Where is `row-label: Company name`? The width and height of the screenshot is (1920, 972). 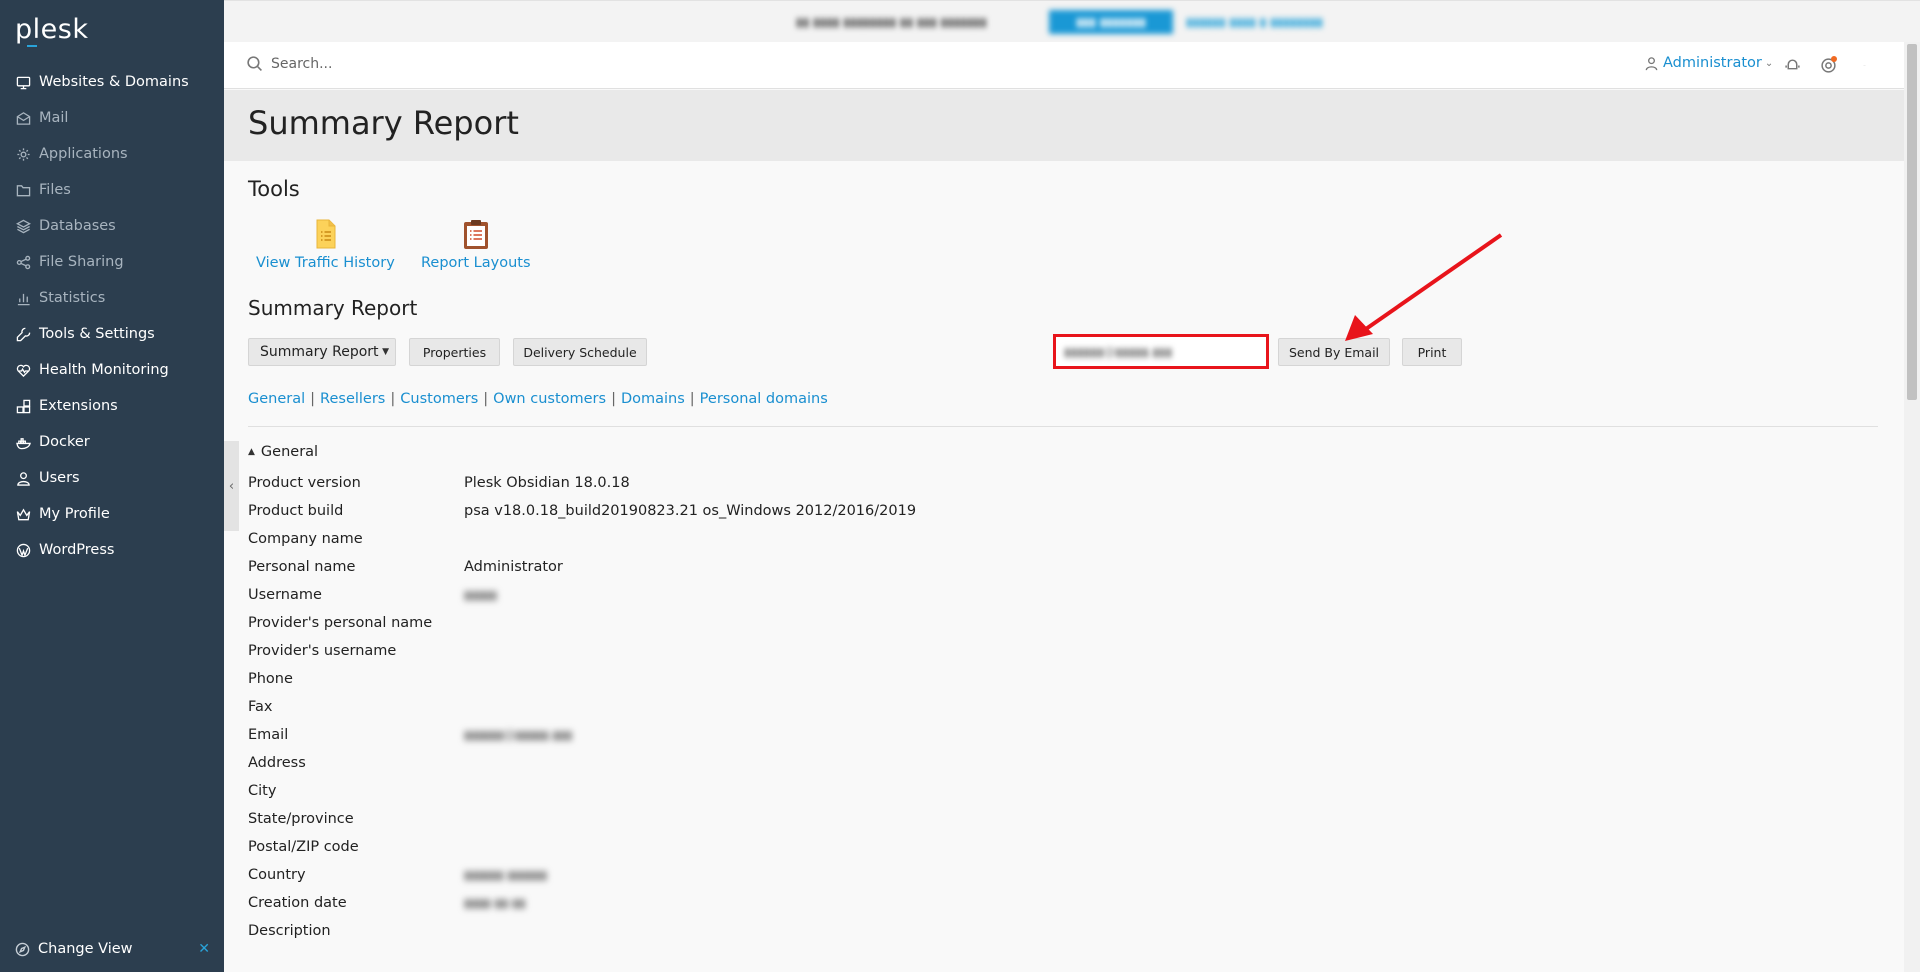
row-label: Company name is located at coordinates (305, 539).